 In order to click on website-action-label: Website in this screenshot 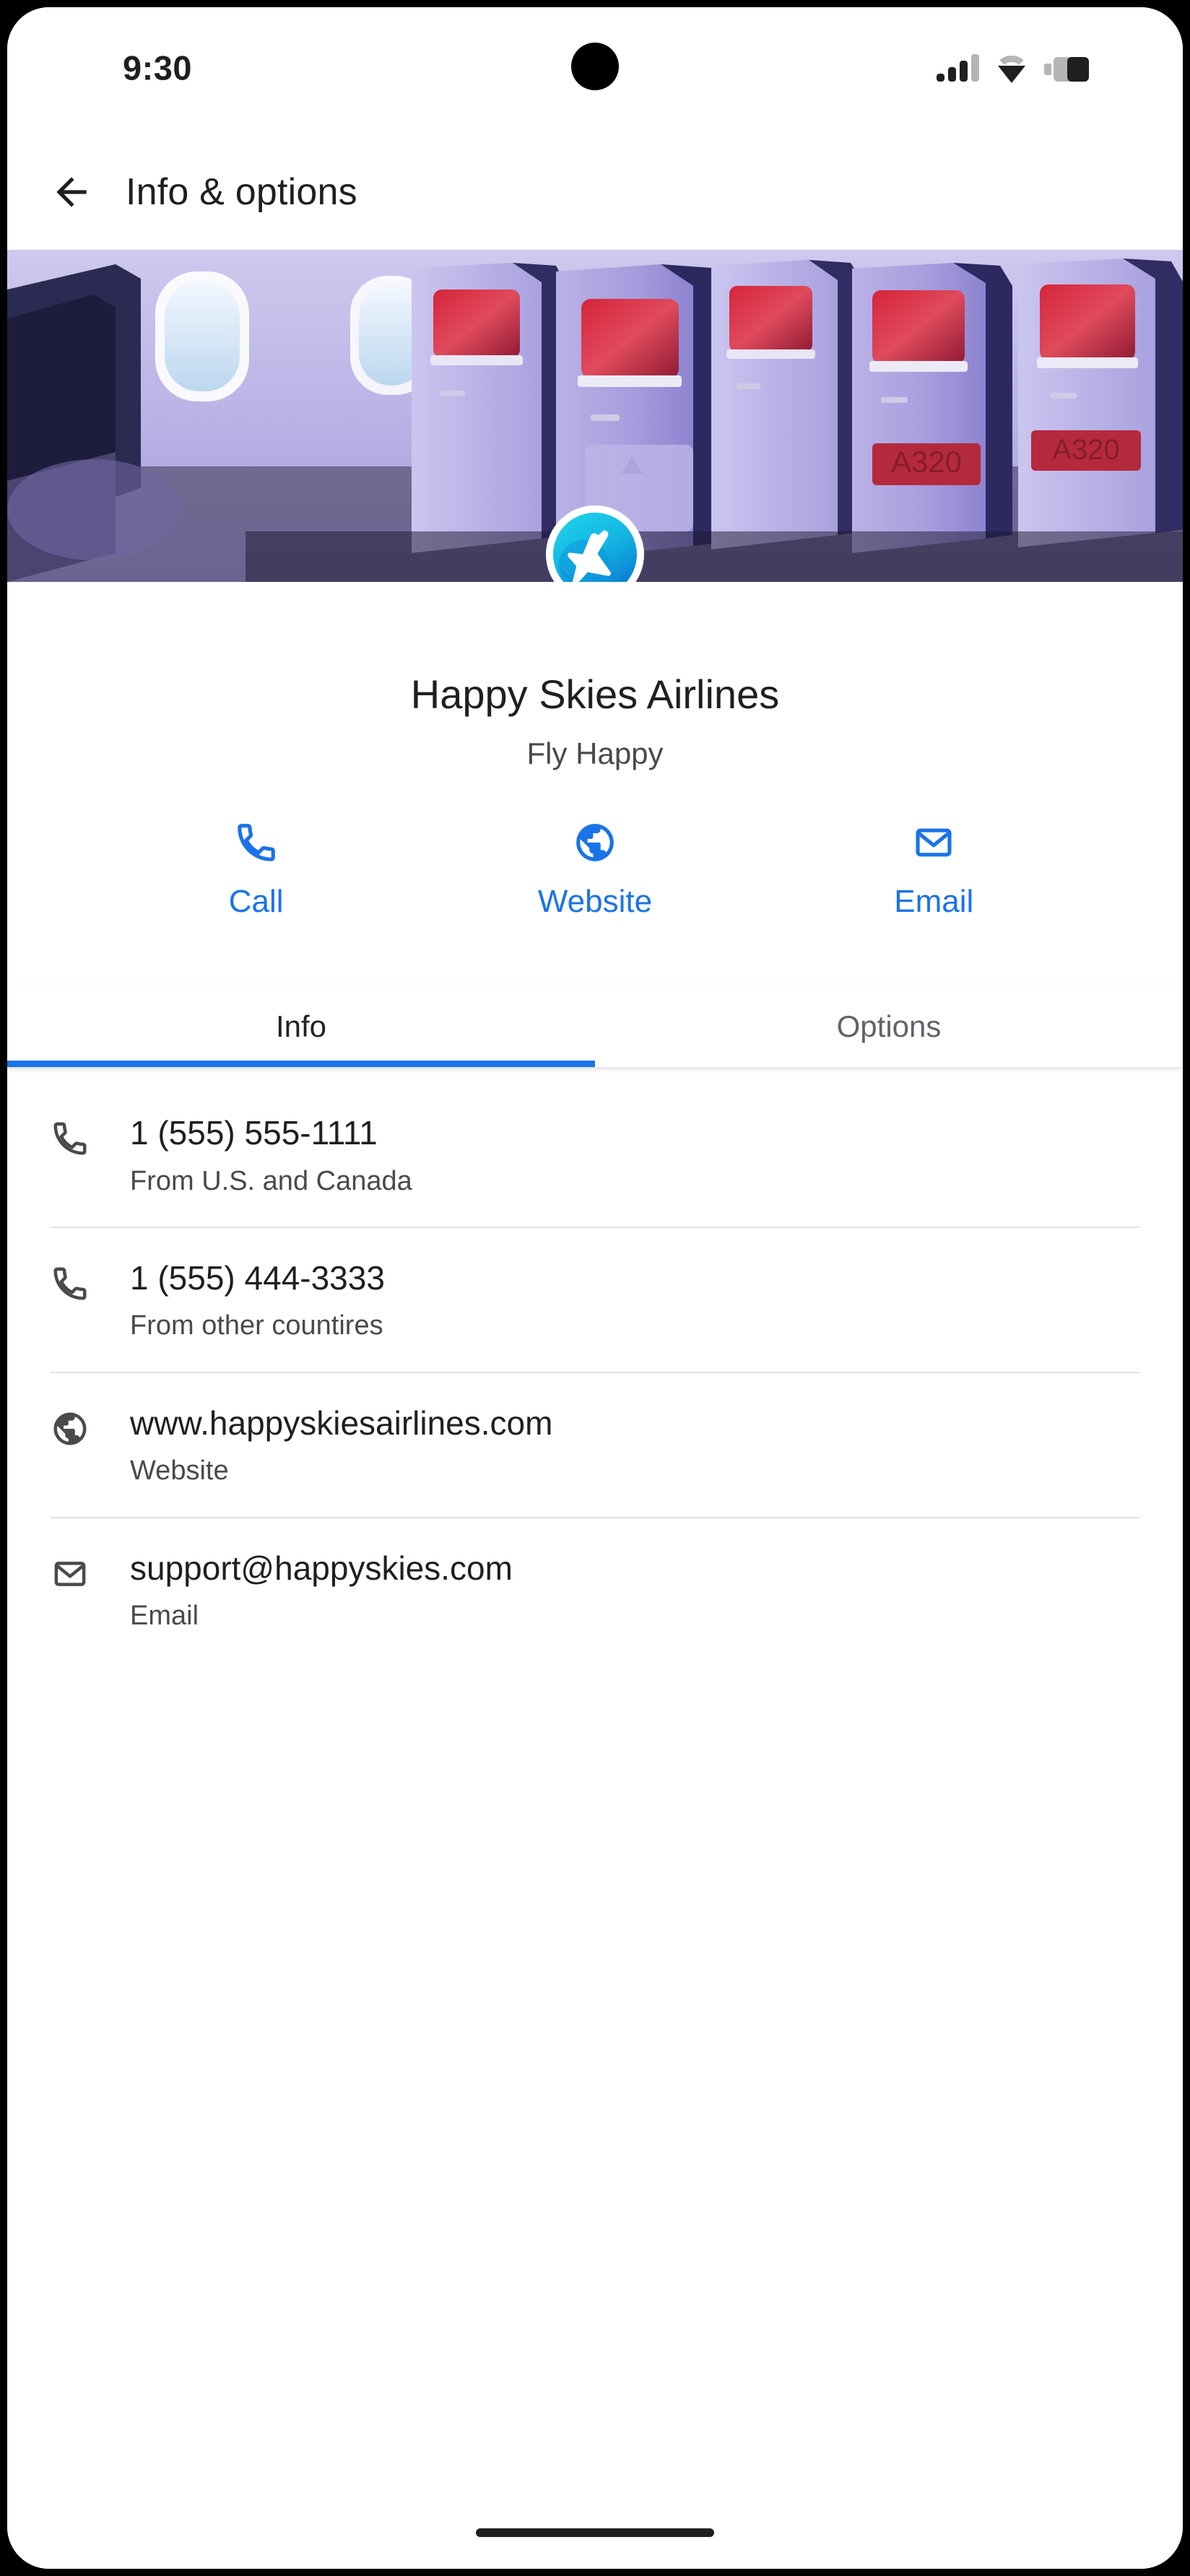, I will do `click(595, 902)`.